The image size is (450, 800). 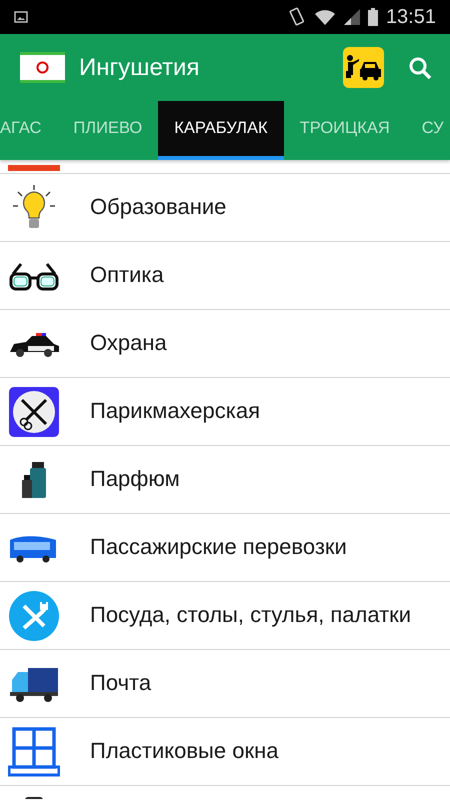 I want to click on category-item: Парикмахерская, so click(x=225, y=412).